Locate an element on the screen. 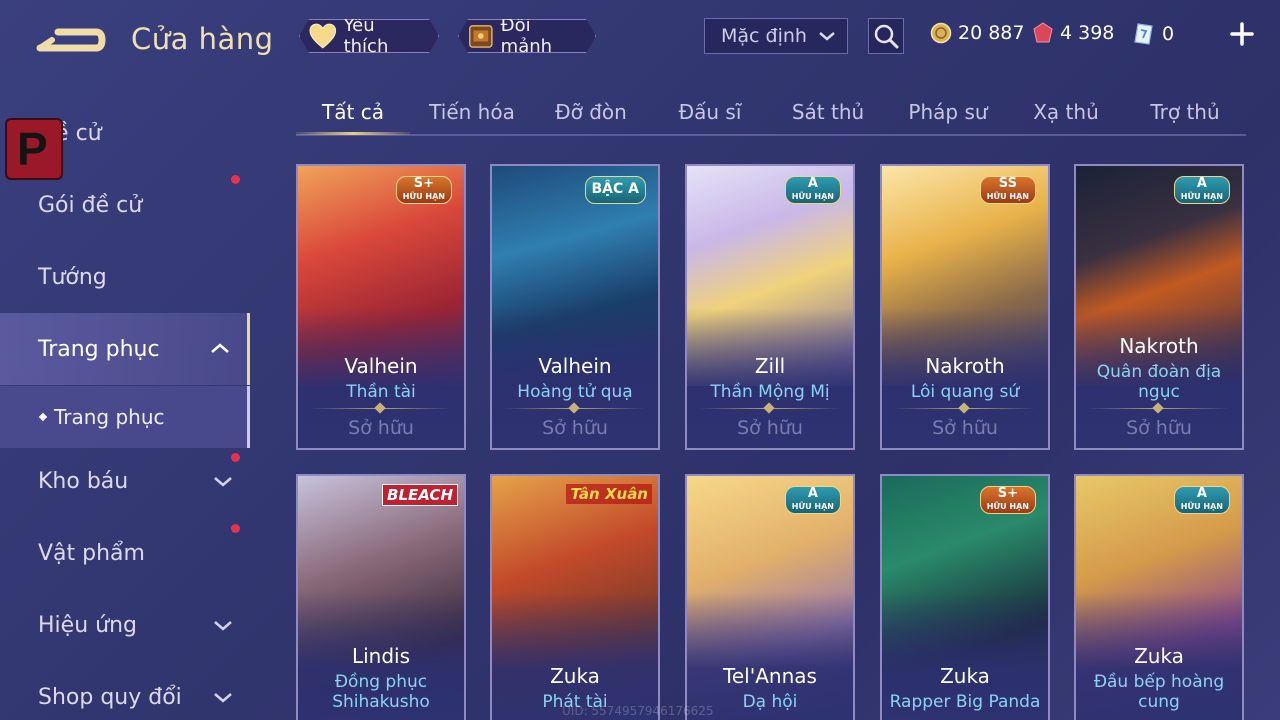 This screenshot has height=720, width=1280. diamond-bullet-icon is located at coordinates (43, 417).